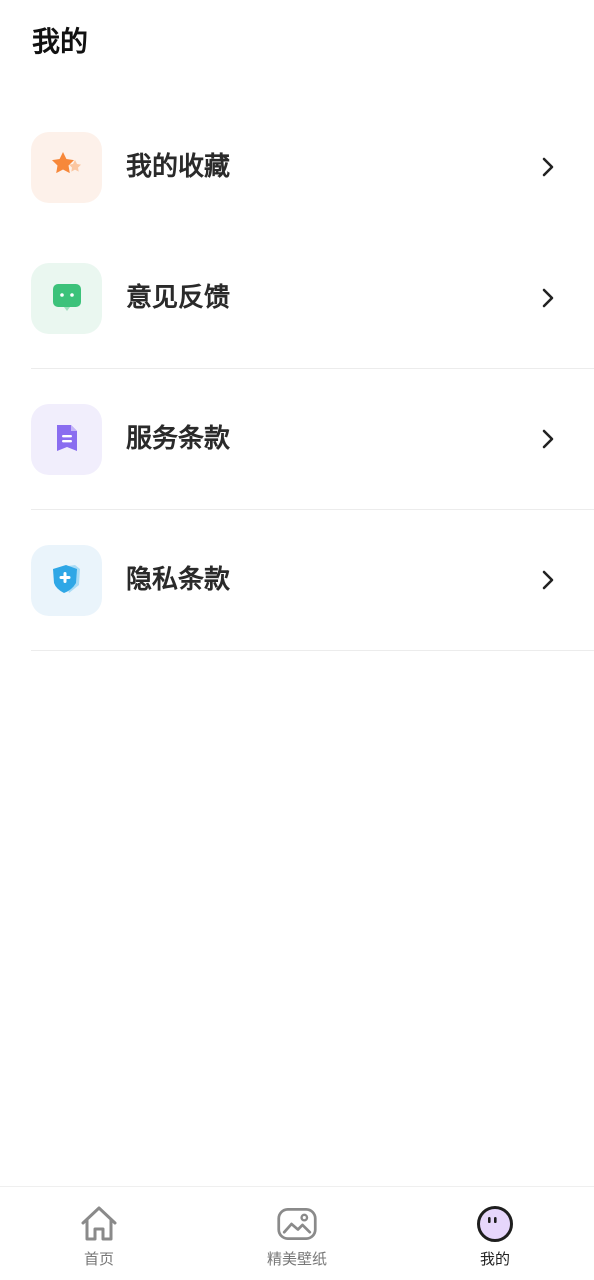 The width and height of the screenshot is (594, 1280). I want to click on bottom-tab-bar: 首页 精美壁纸 我的, so click(297, 1233).